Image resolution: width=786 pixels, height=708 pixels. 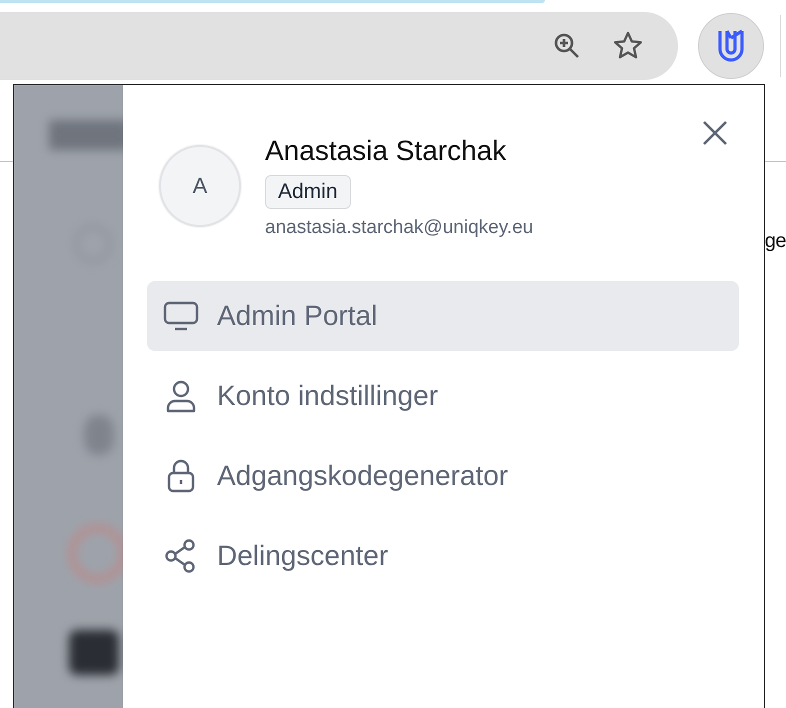 I want to click on role-badge: Admin, so click(x=308, y=192).